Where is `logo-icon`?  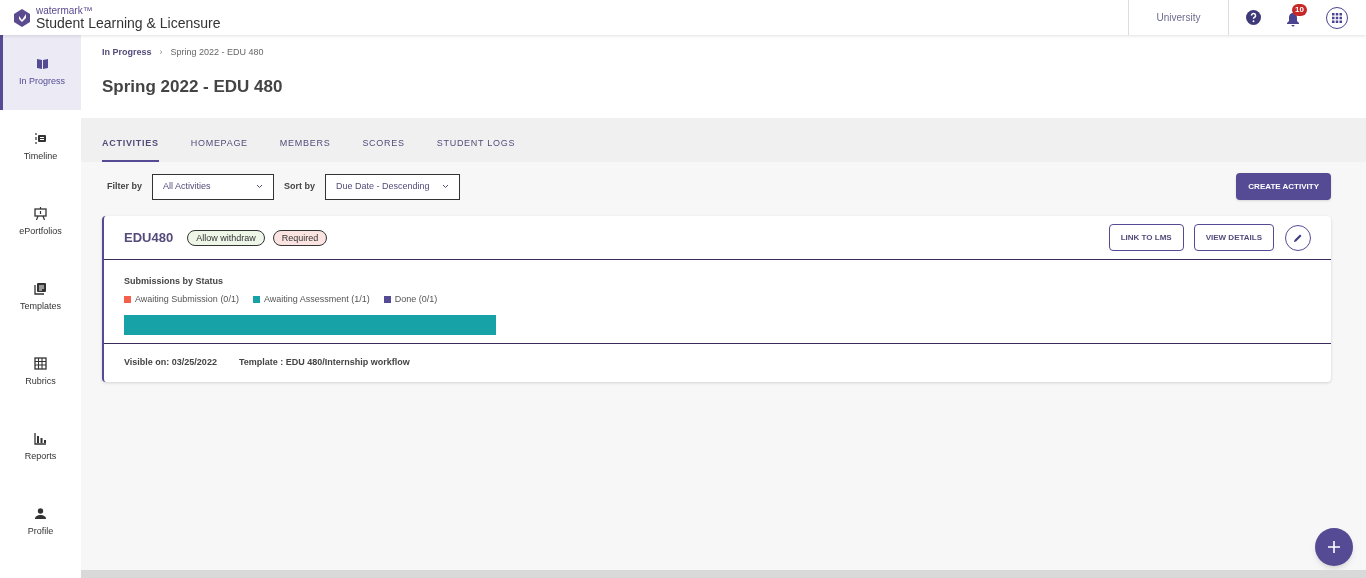 logo-icon is located at coordinates (22, 17).